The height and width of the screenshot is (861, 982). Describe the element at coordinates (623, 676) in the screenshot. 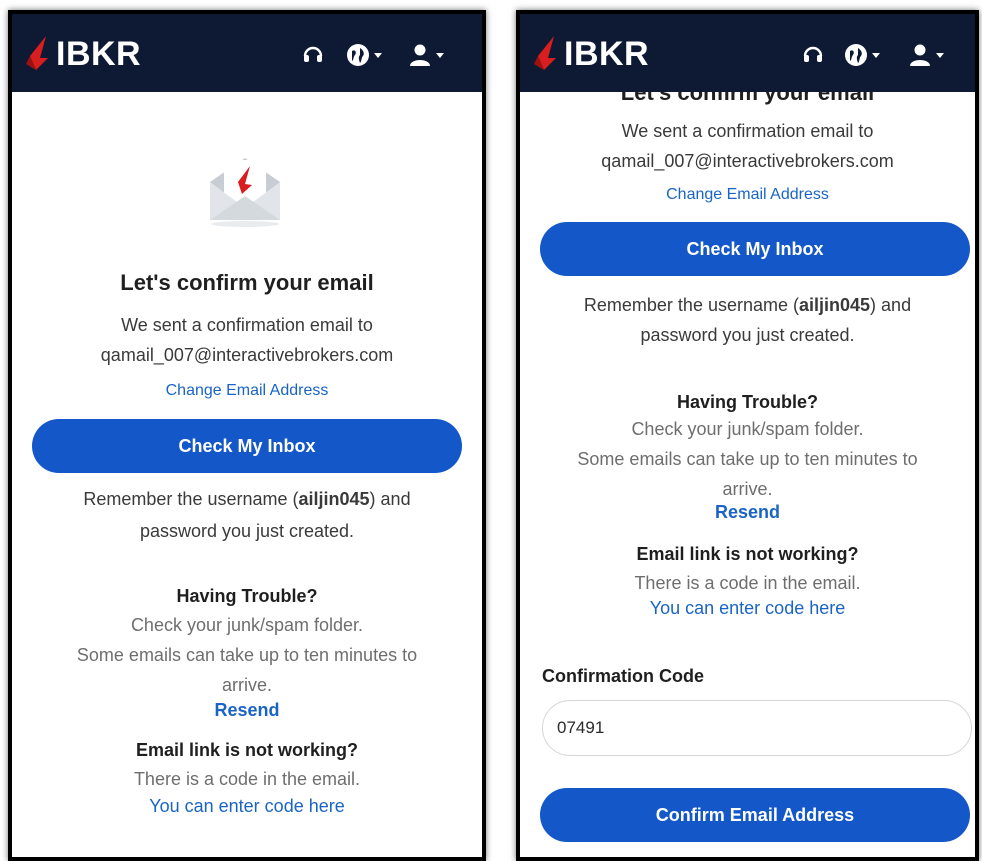

I see `confirmation-code-label: Confirmation Code` at that location.